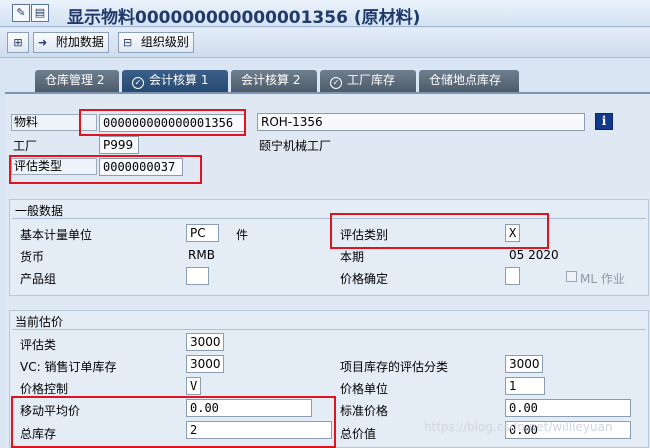 The height and width of the screenshot is (448, 650). What do you see at coordinates (25, 146) in the screenshot?
I see `plant-label: 工厂` at bounding box center [25, 146].